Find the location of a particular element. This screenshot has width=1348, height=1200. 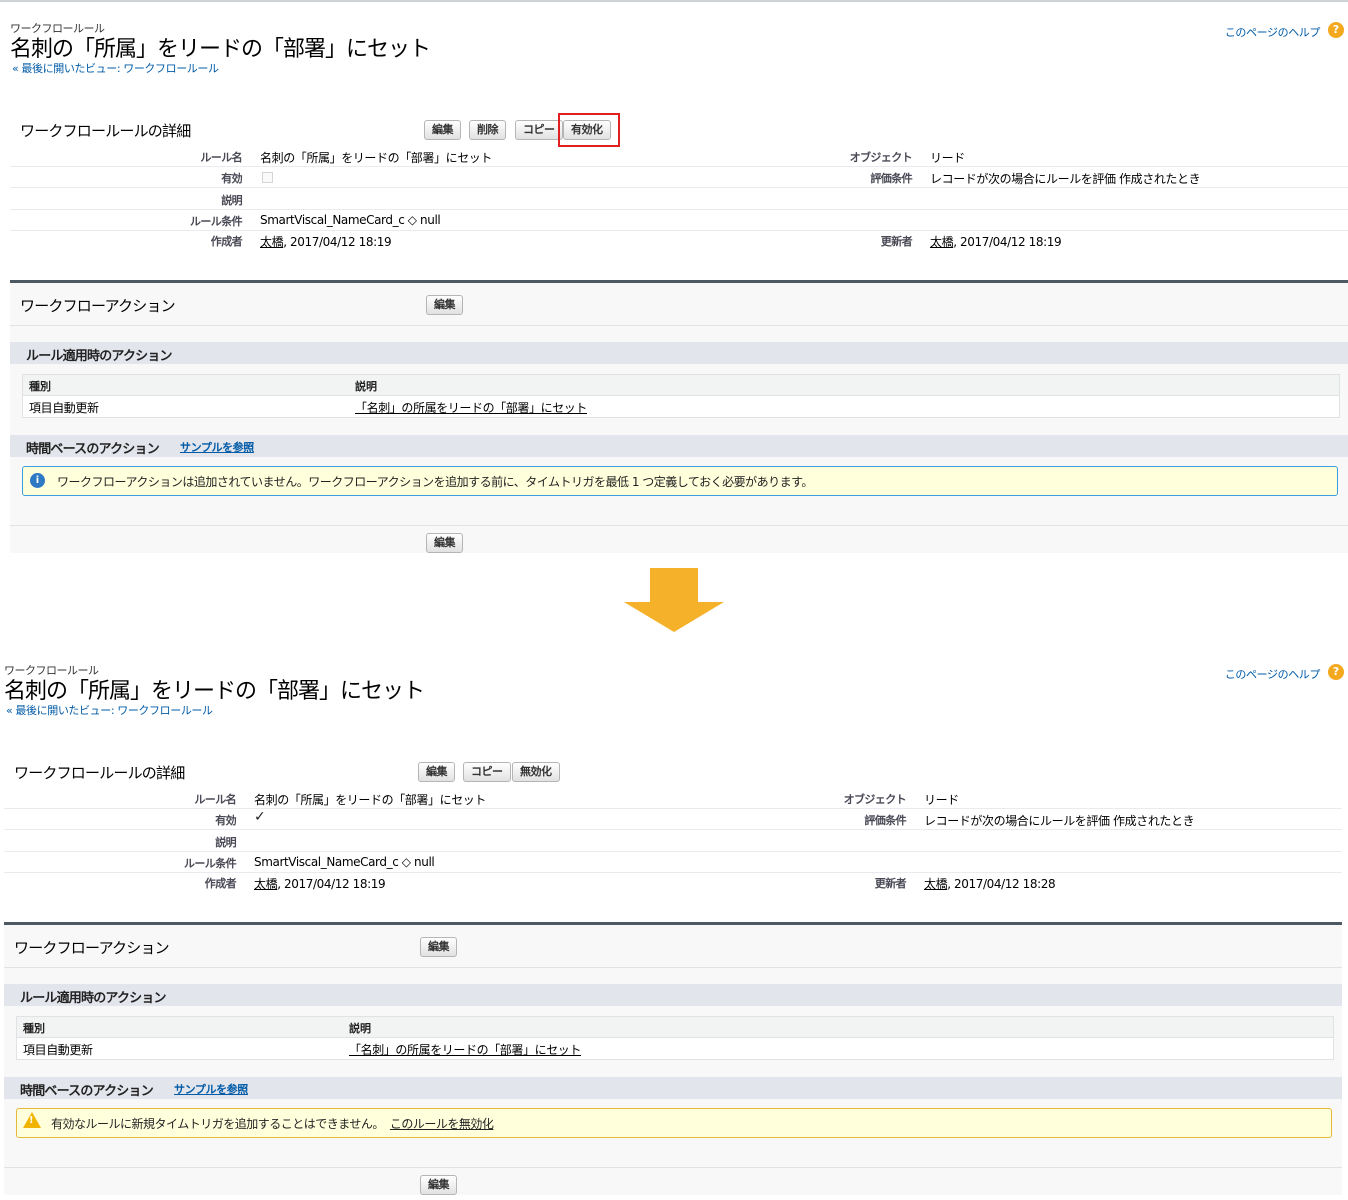

warning-icon-mark: ! is located at coordinates (31, 1120).